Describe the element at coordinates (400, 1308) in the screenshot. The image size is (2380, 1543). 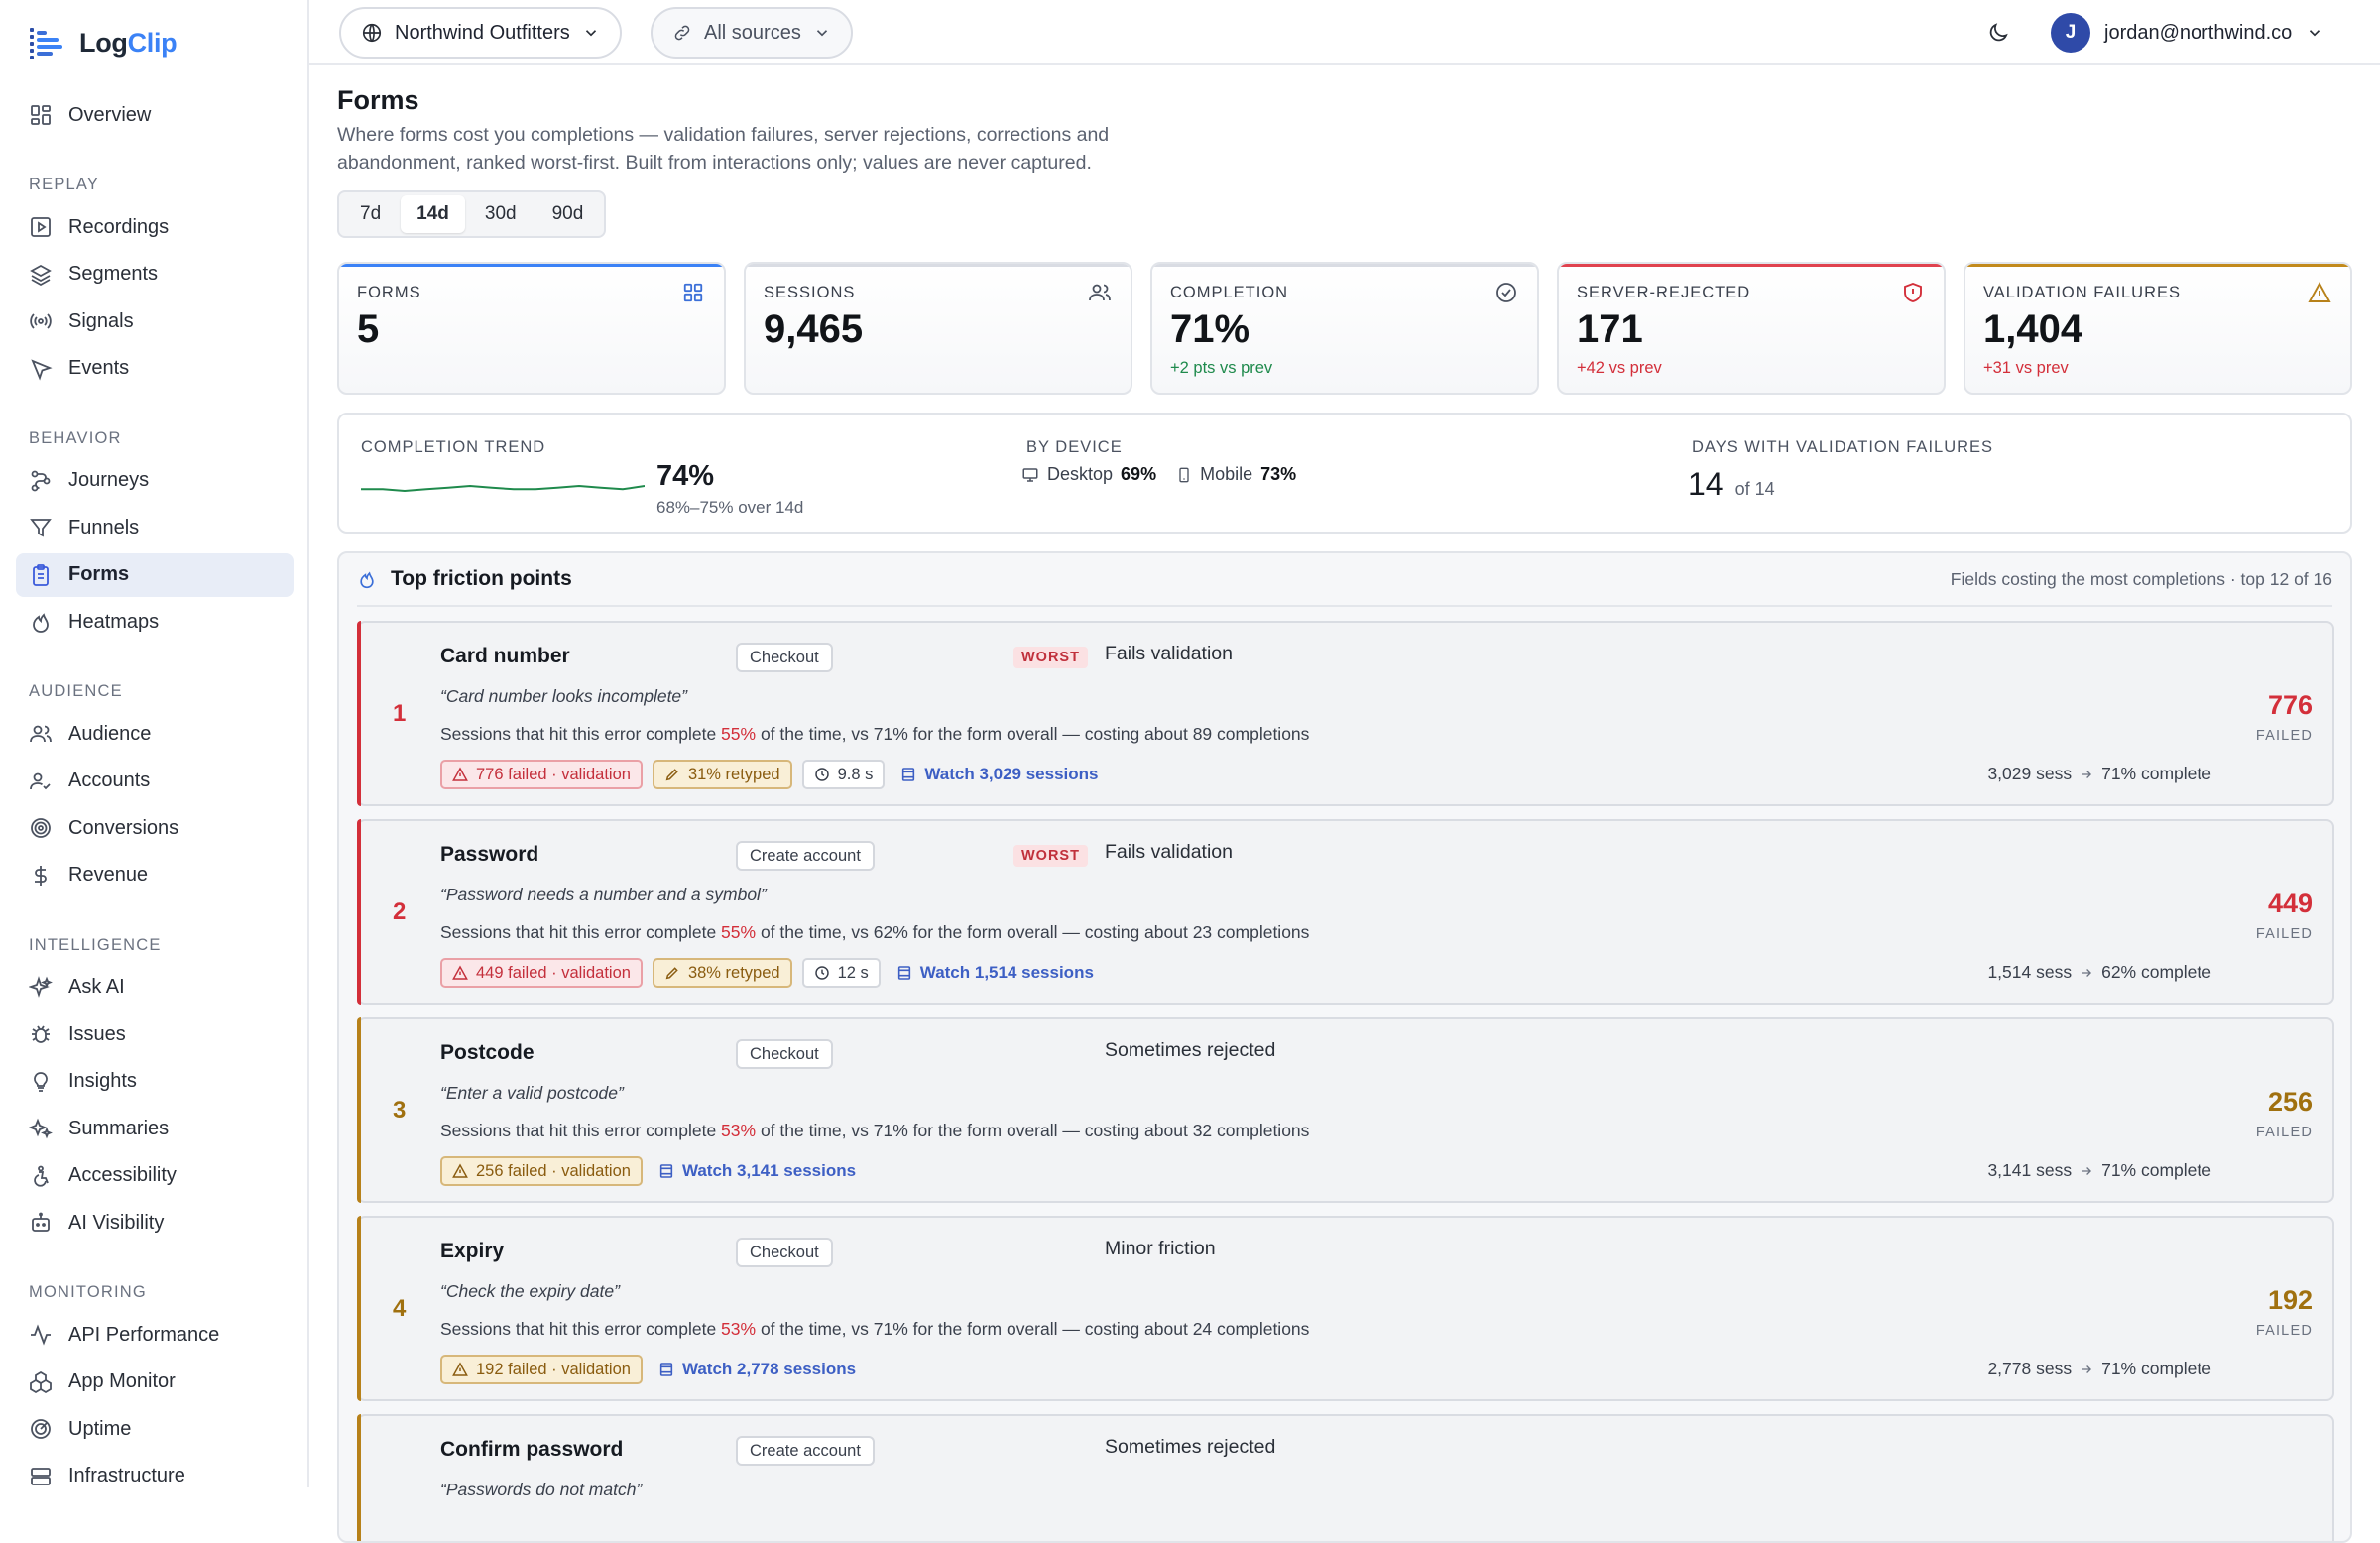
I see `rank: 4` at that location.